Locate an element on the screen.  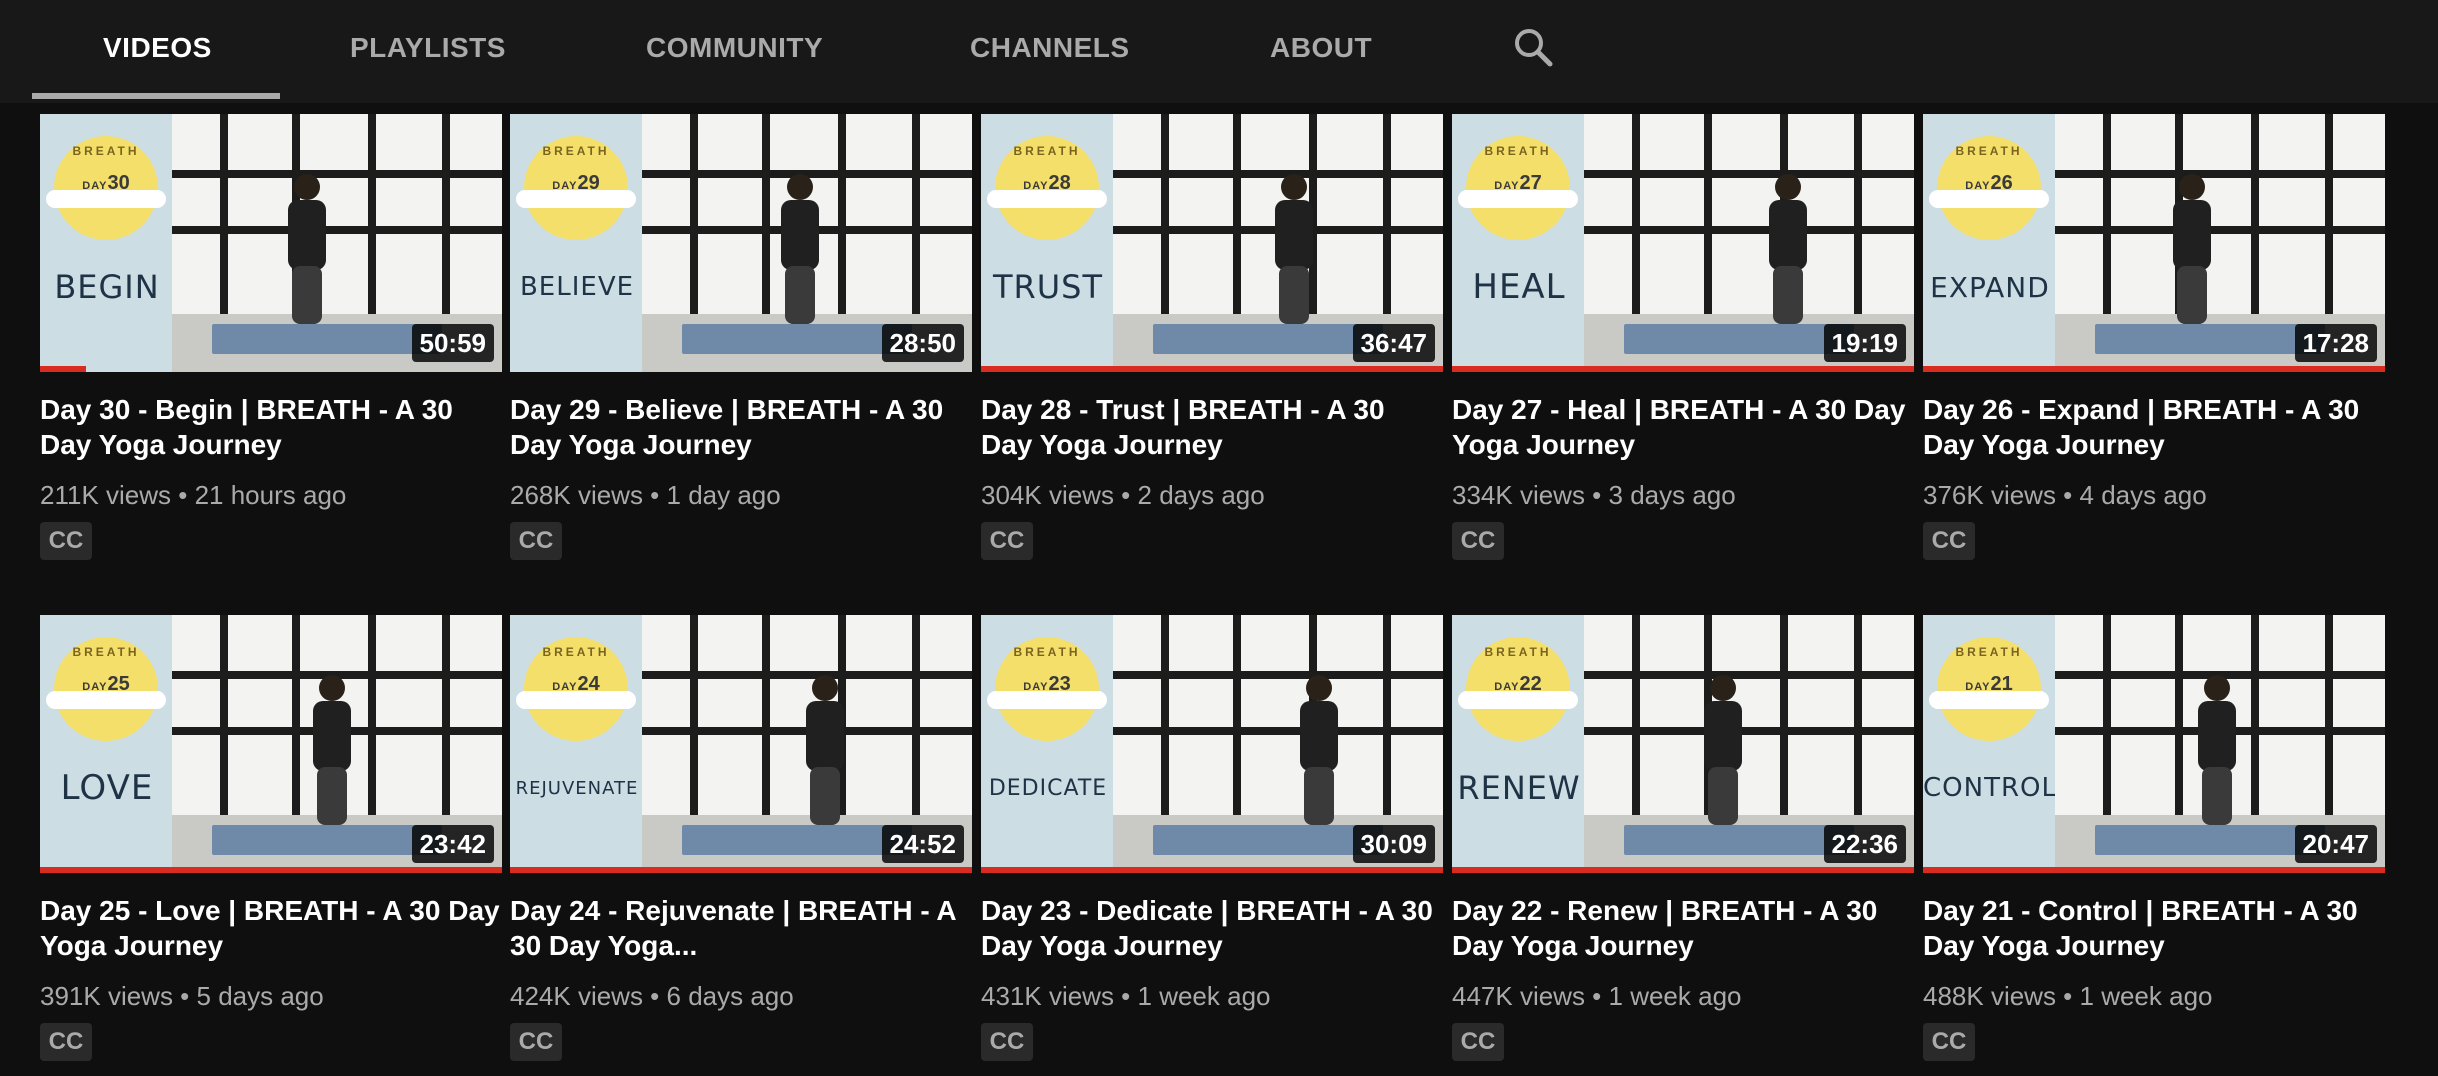
thumbnail-day-value: 23 is located at coordinates (1059, 684).